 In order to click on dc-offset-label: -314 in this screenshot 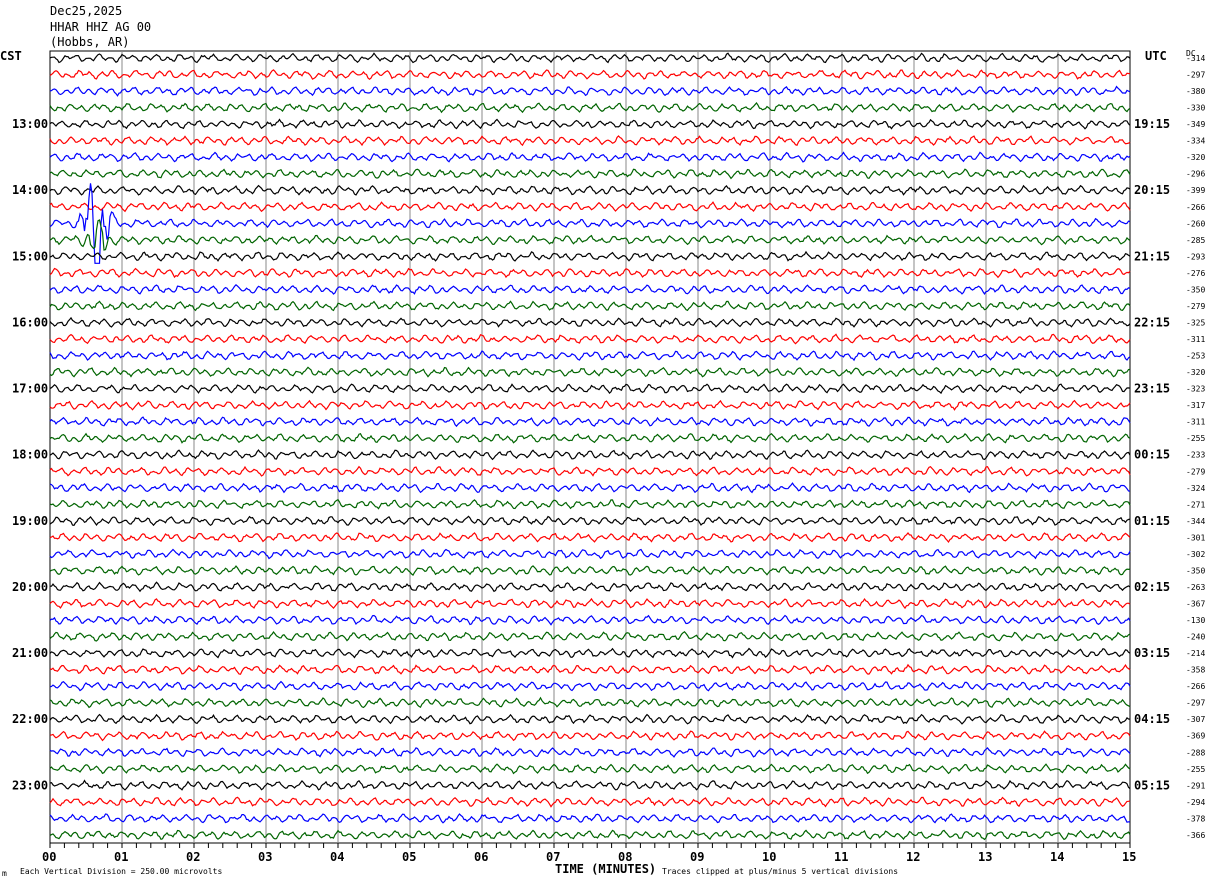, I will do `click(1195, 58)`.